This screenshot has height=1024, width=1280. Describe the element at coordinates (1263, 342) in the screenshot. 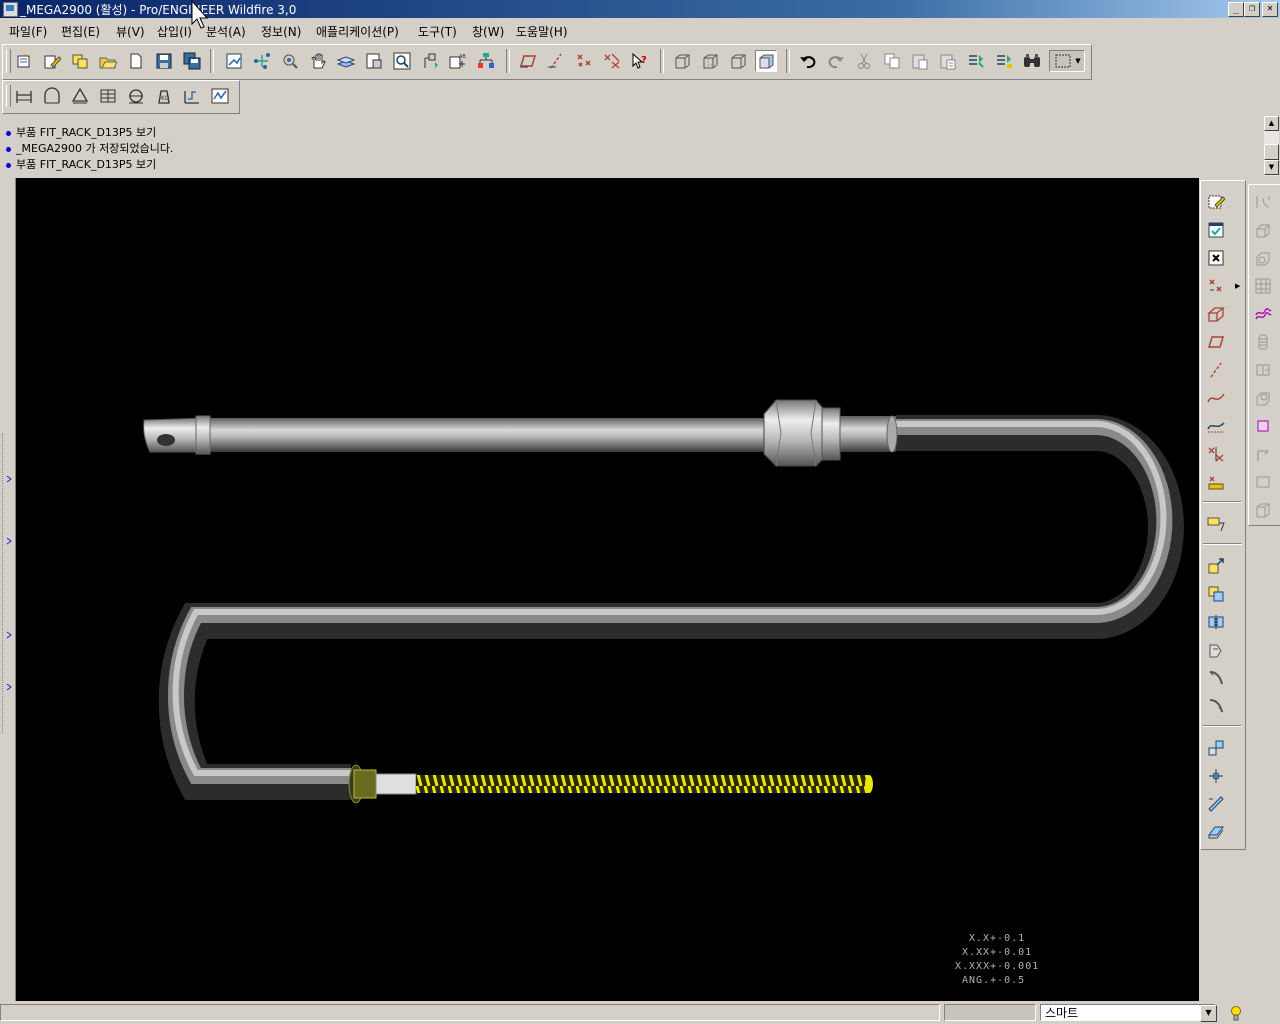

I see `cosmetic-thread-icon` at that location.